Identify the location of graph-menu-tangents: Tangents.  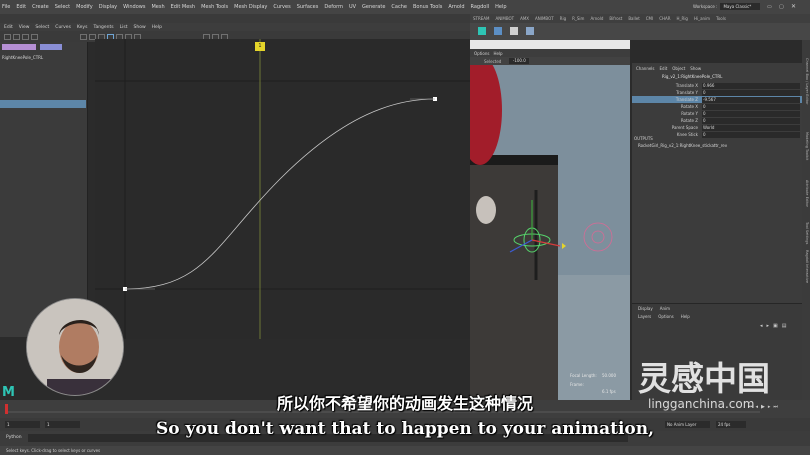
(103, 27).